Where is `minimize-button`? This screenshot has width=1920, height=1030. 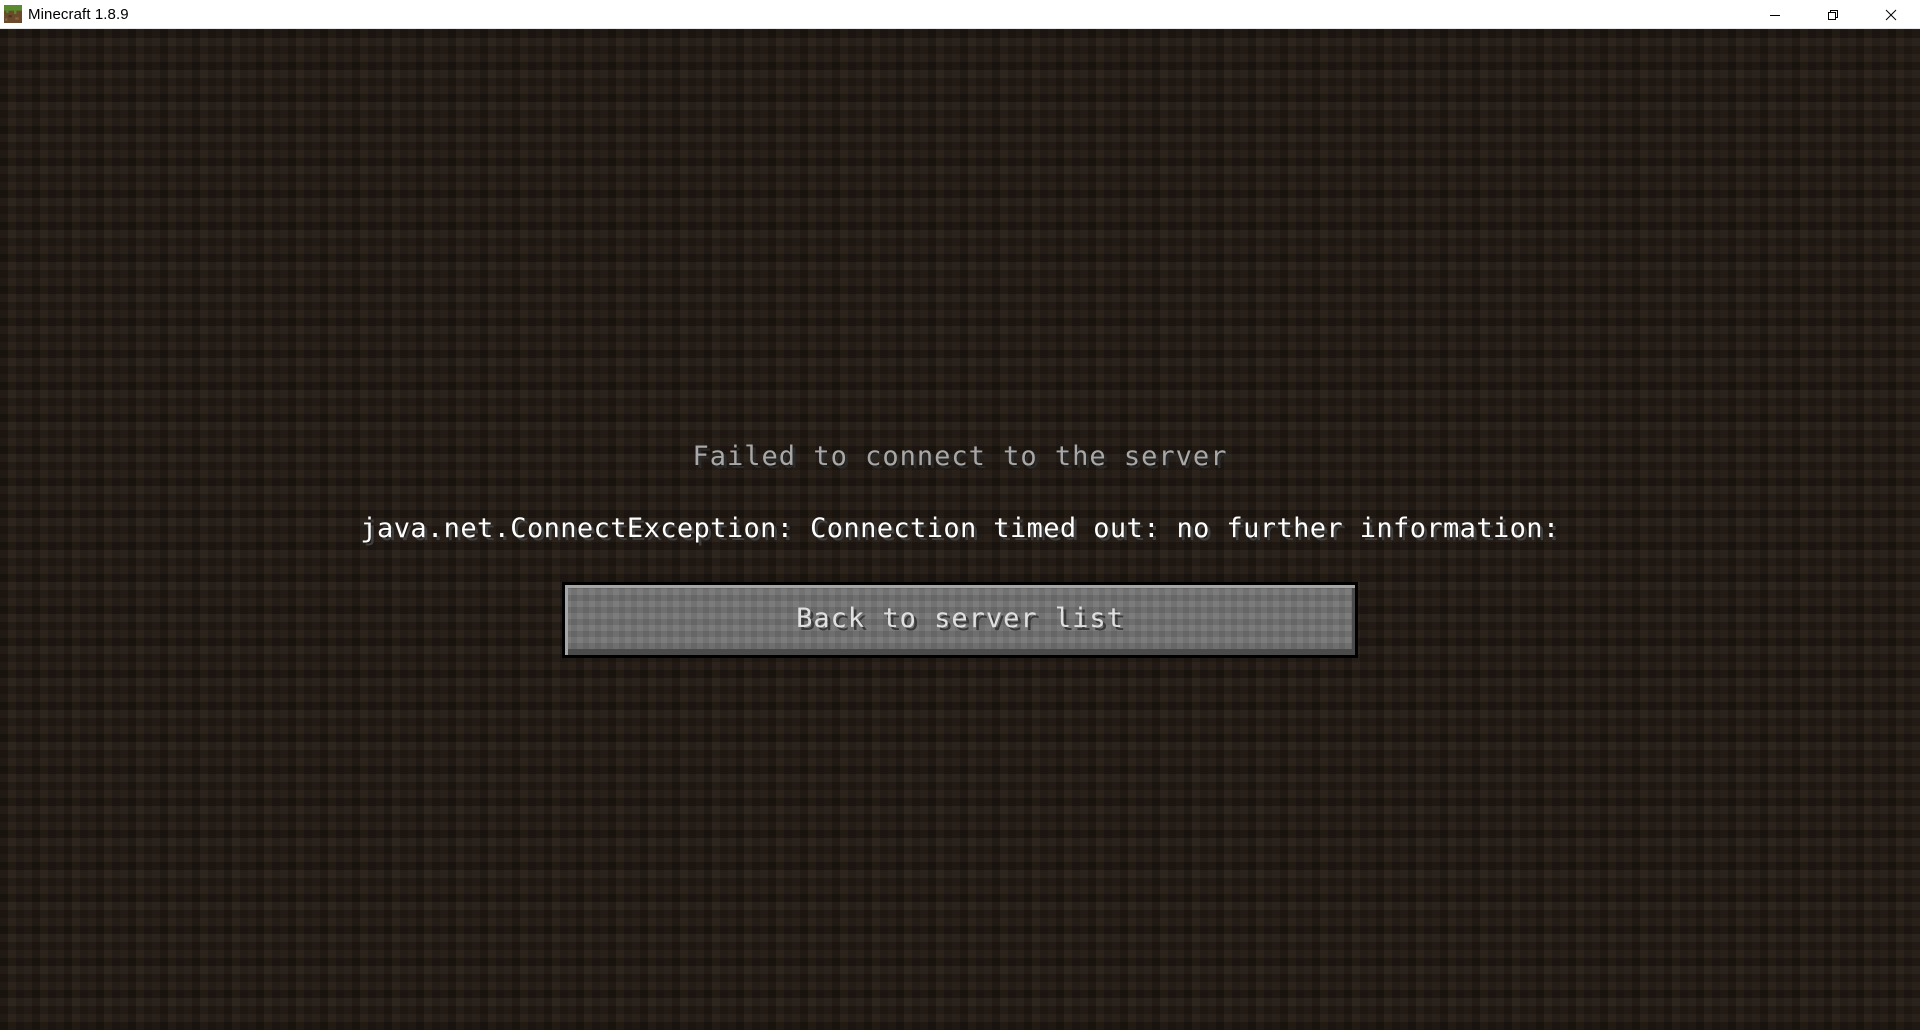 minimize-button is located at coordinates (1775, 14).